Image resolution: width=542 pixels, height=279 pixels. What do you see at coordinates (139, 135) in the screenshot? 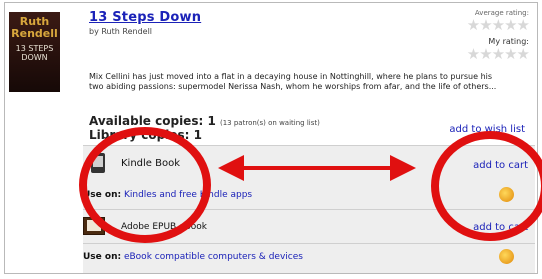
I see `library-copies-label: Library copies:` at bounding box center [139, 135].